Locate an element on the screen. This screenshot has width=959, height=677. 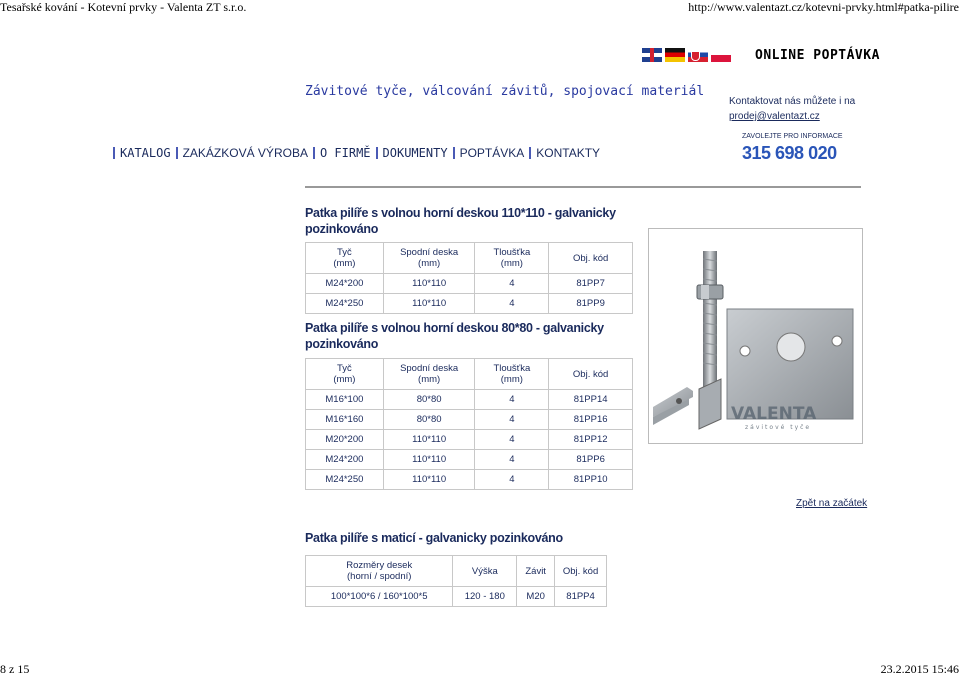
header-divider is located at coordinates (583, 187).